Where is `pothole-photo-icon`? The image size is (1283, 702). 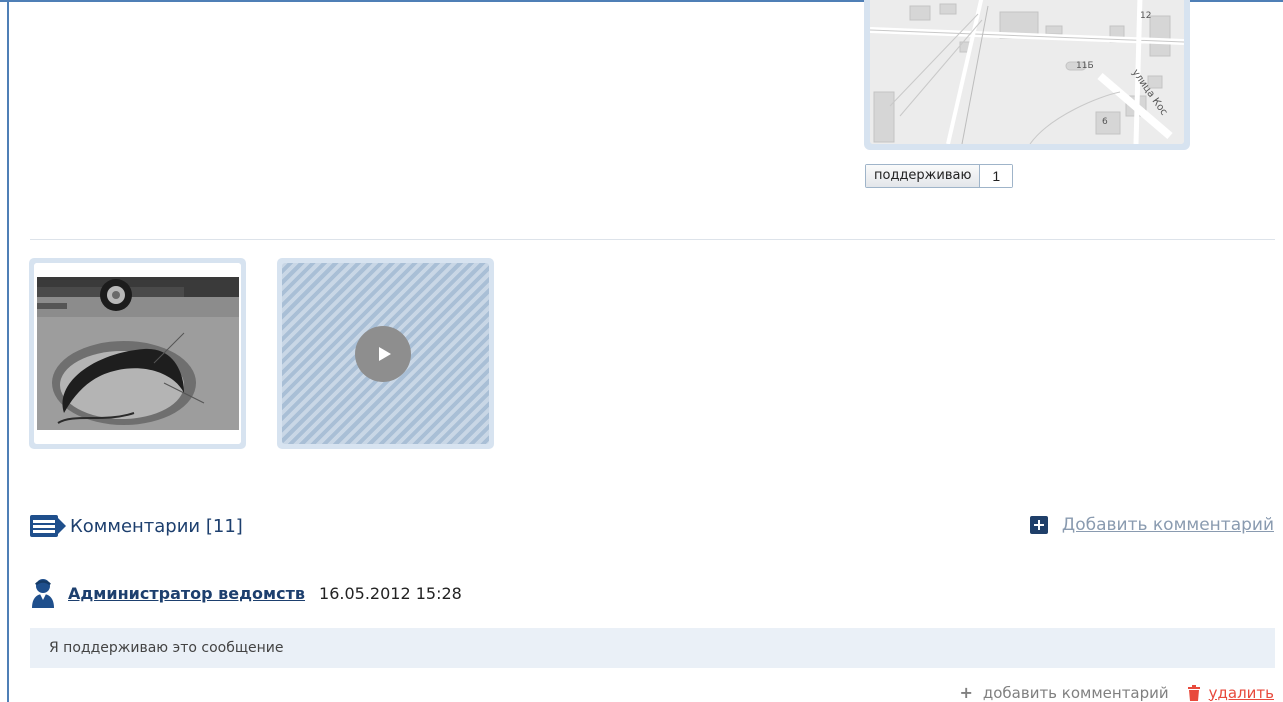
pothole-photo-icon is located at coordinates (137, 353).